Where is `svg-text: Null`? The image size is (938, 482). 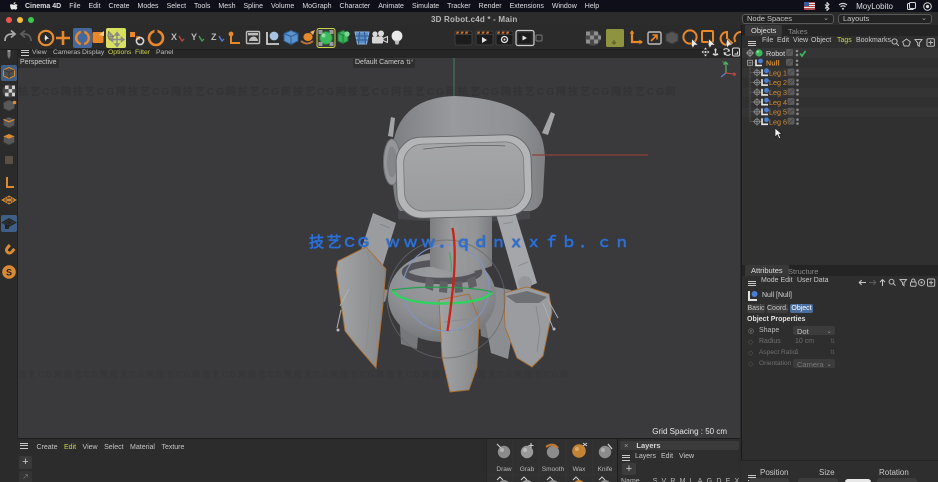 svg-text: Null is located at coordinates (773, 63).